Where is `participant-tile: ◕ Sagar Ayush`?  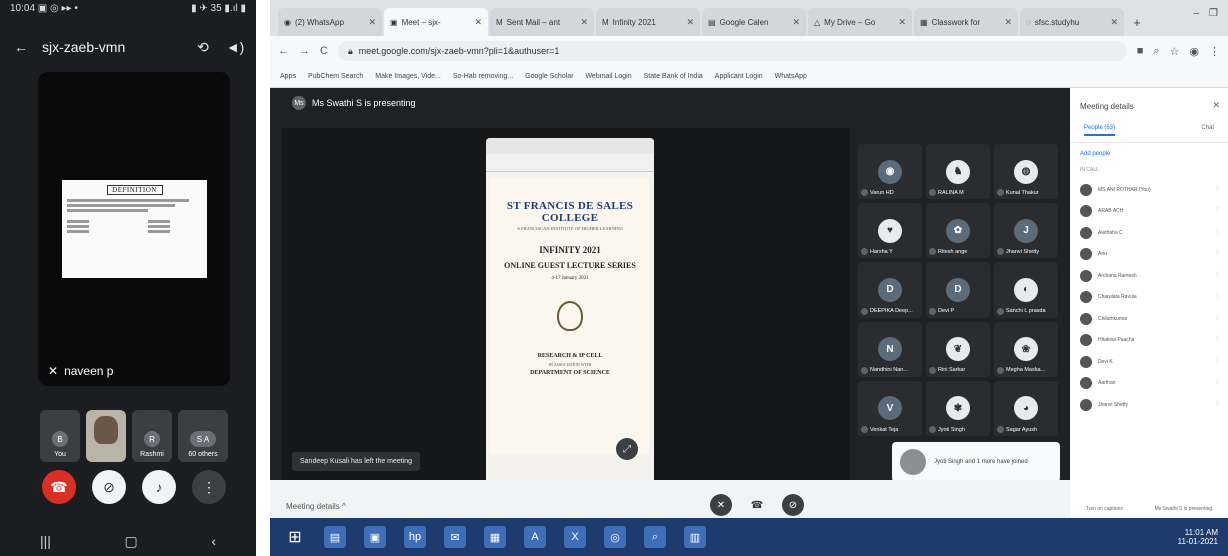
participant-tile: ◕ Sagar Ayush is located at coordinates (1026, 408).